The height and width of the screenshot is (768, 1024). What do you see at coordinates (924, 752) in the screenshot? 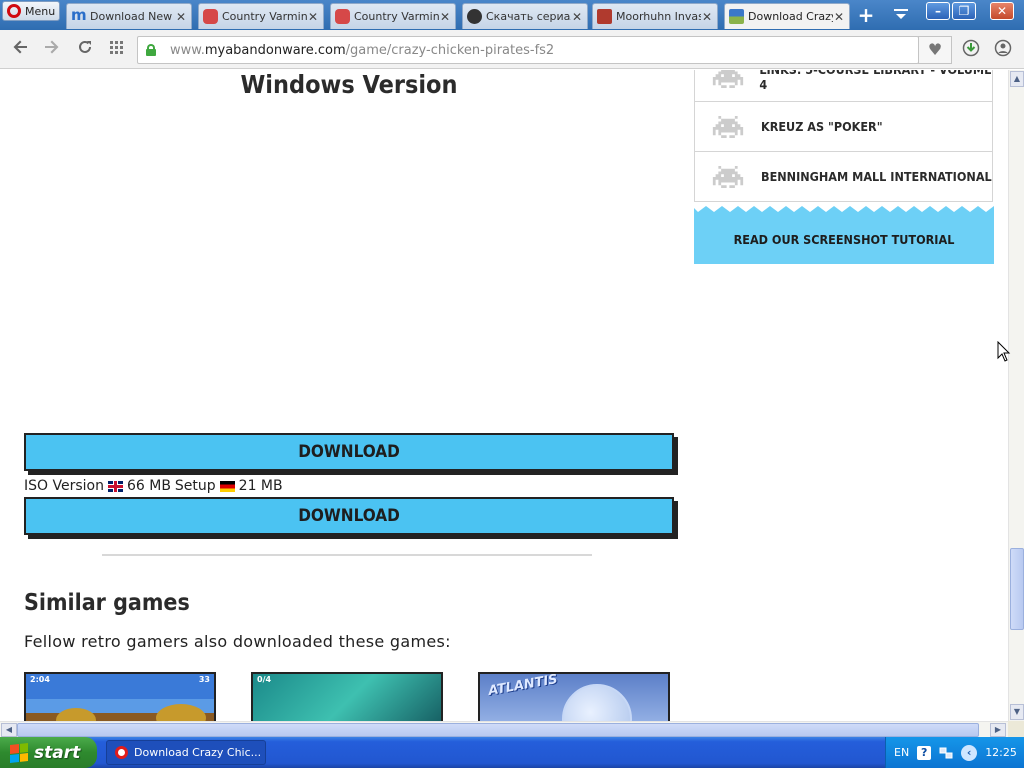
I see `help-icon: ?` at bounding box center [924, 752].